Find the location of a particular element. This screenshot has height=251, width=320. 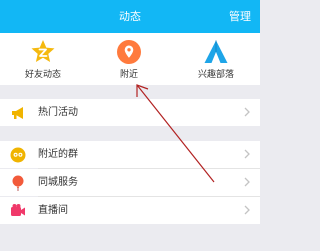

top-bar: 动态 管理 is located at coordinates (130, 16).